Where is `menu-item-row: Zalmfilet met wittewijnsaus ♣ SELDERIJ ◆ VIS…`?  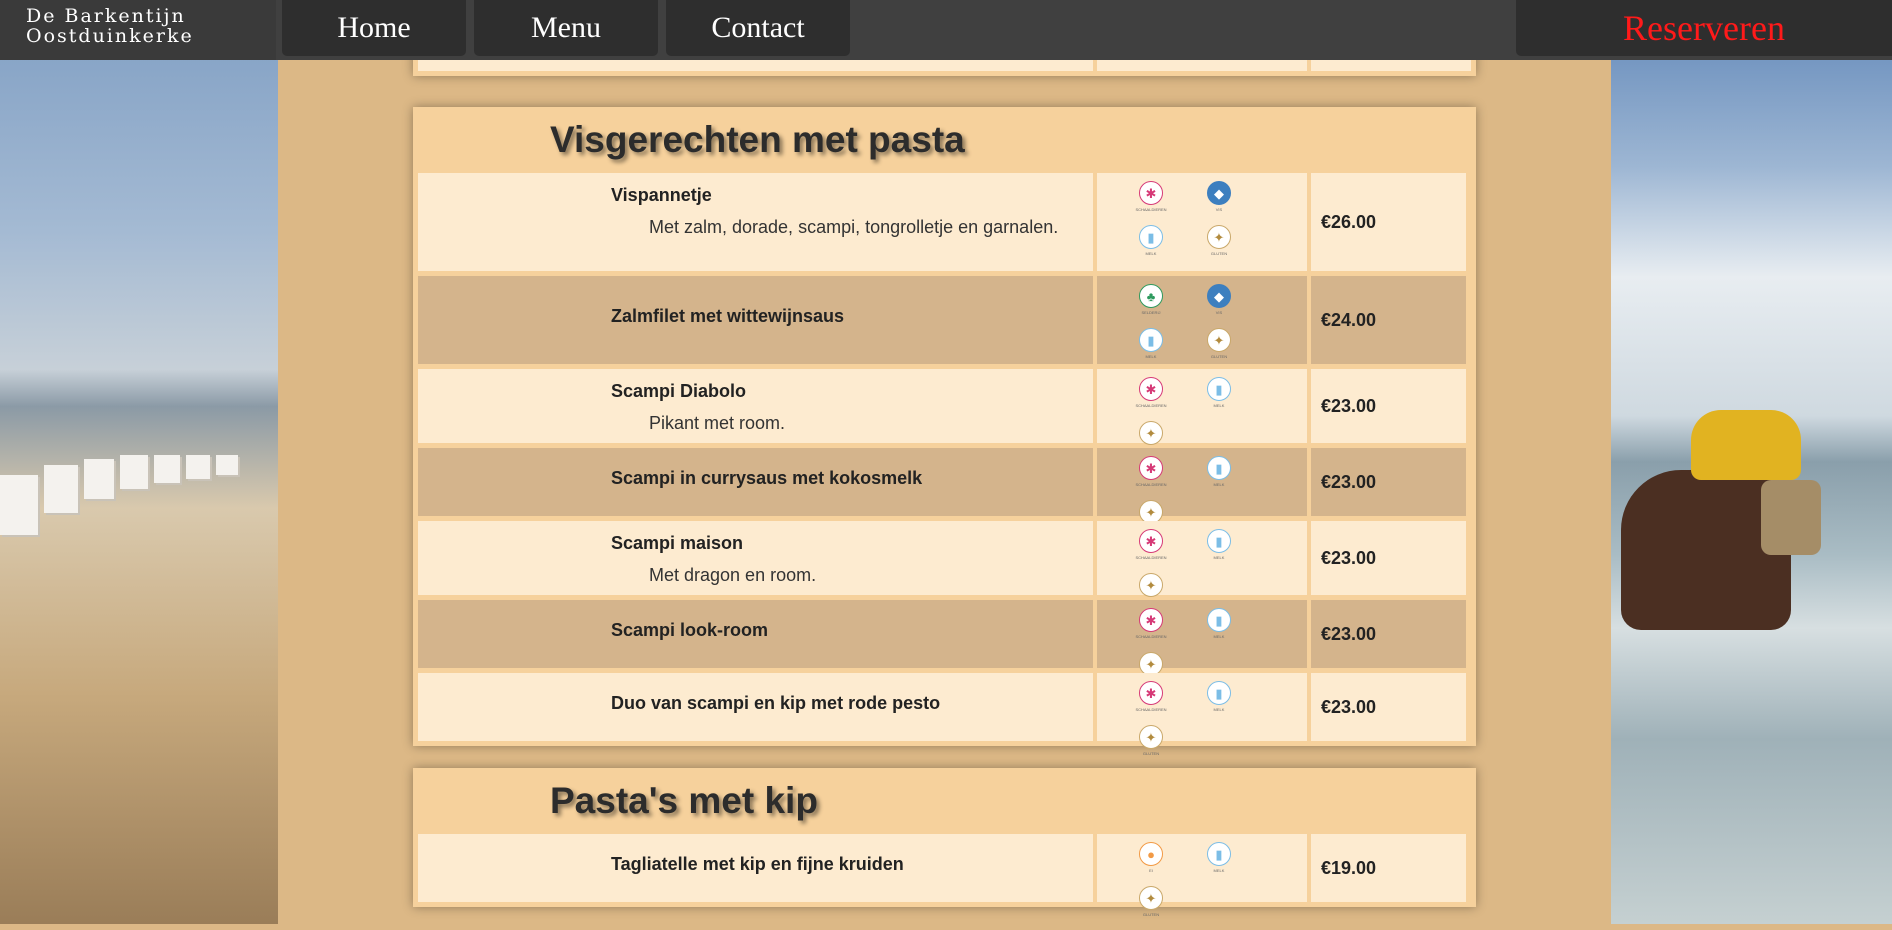
menu-item-row: Zalmfilet met wittewijnsaus ♣ SELDERIJ ◆ VIS… is located at coordinates (944, 320).